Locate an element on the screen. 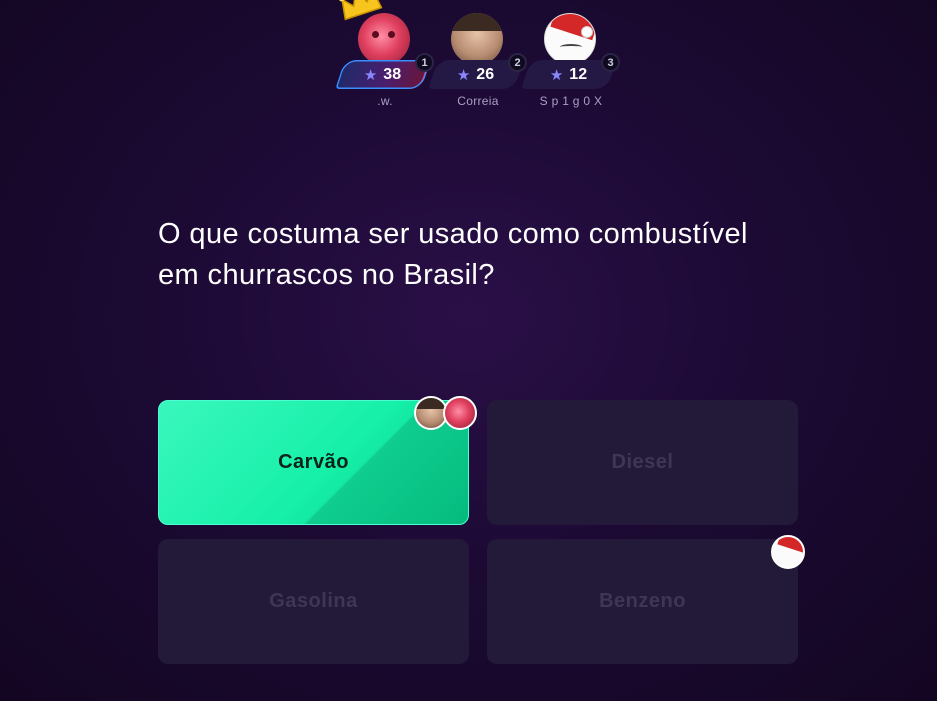  answer-option-3: Gasolina is located at coordinates (313, 601).